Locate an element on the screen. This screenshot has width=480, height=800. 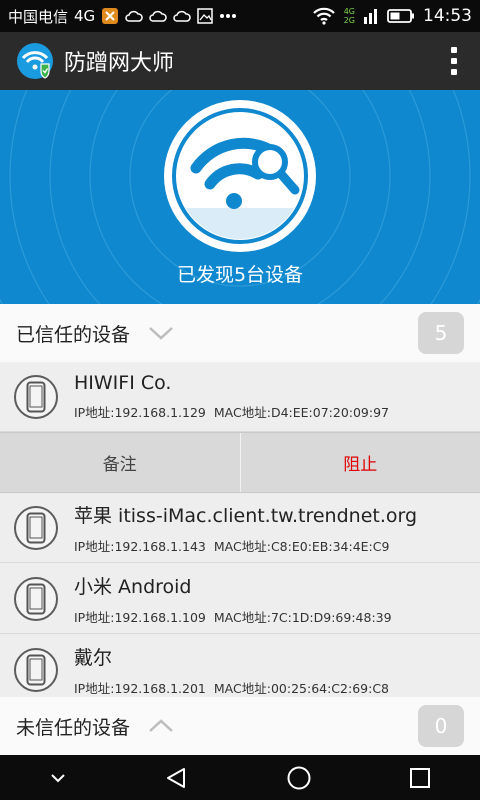
recents-icon is located at coordinates (420, 778).